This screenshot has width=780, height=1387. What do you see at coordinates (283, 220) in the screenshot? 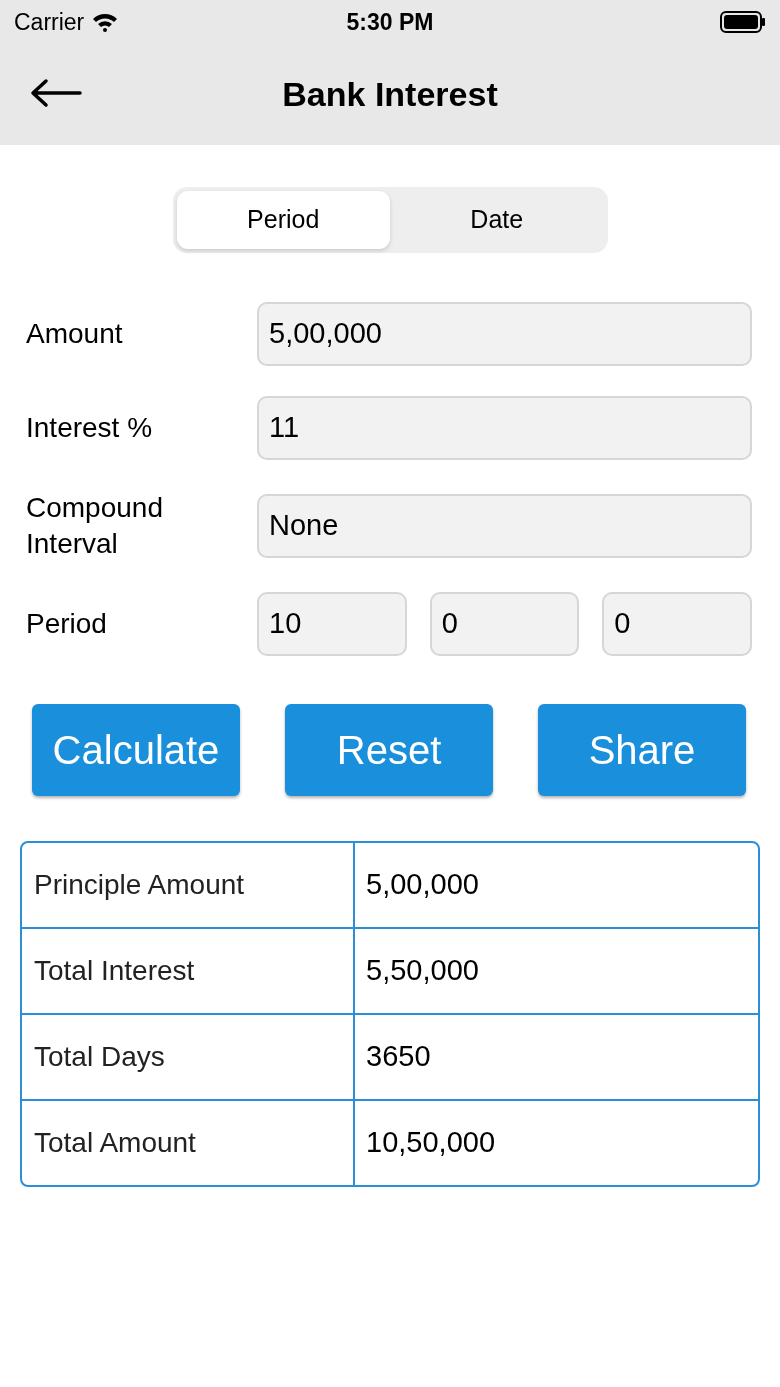
I see `segment-tab: Period` at bounding box center [283, 220].